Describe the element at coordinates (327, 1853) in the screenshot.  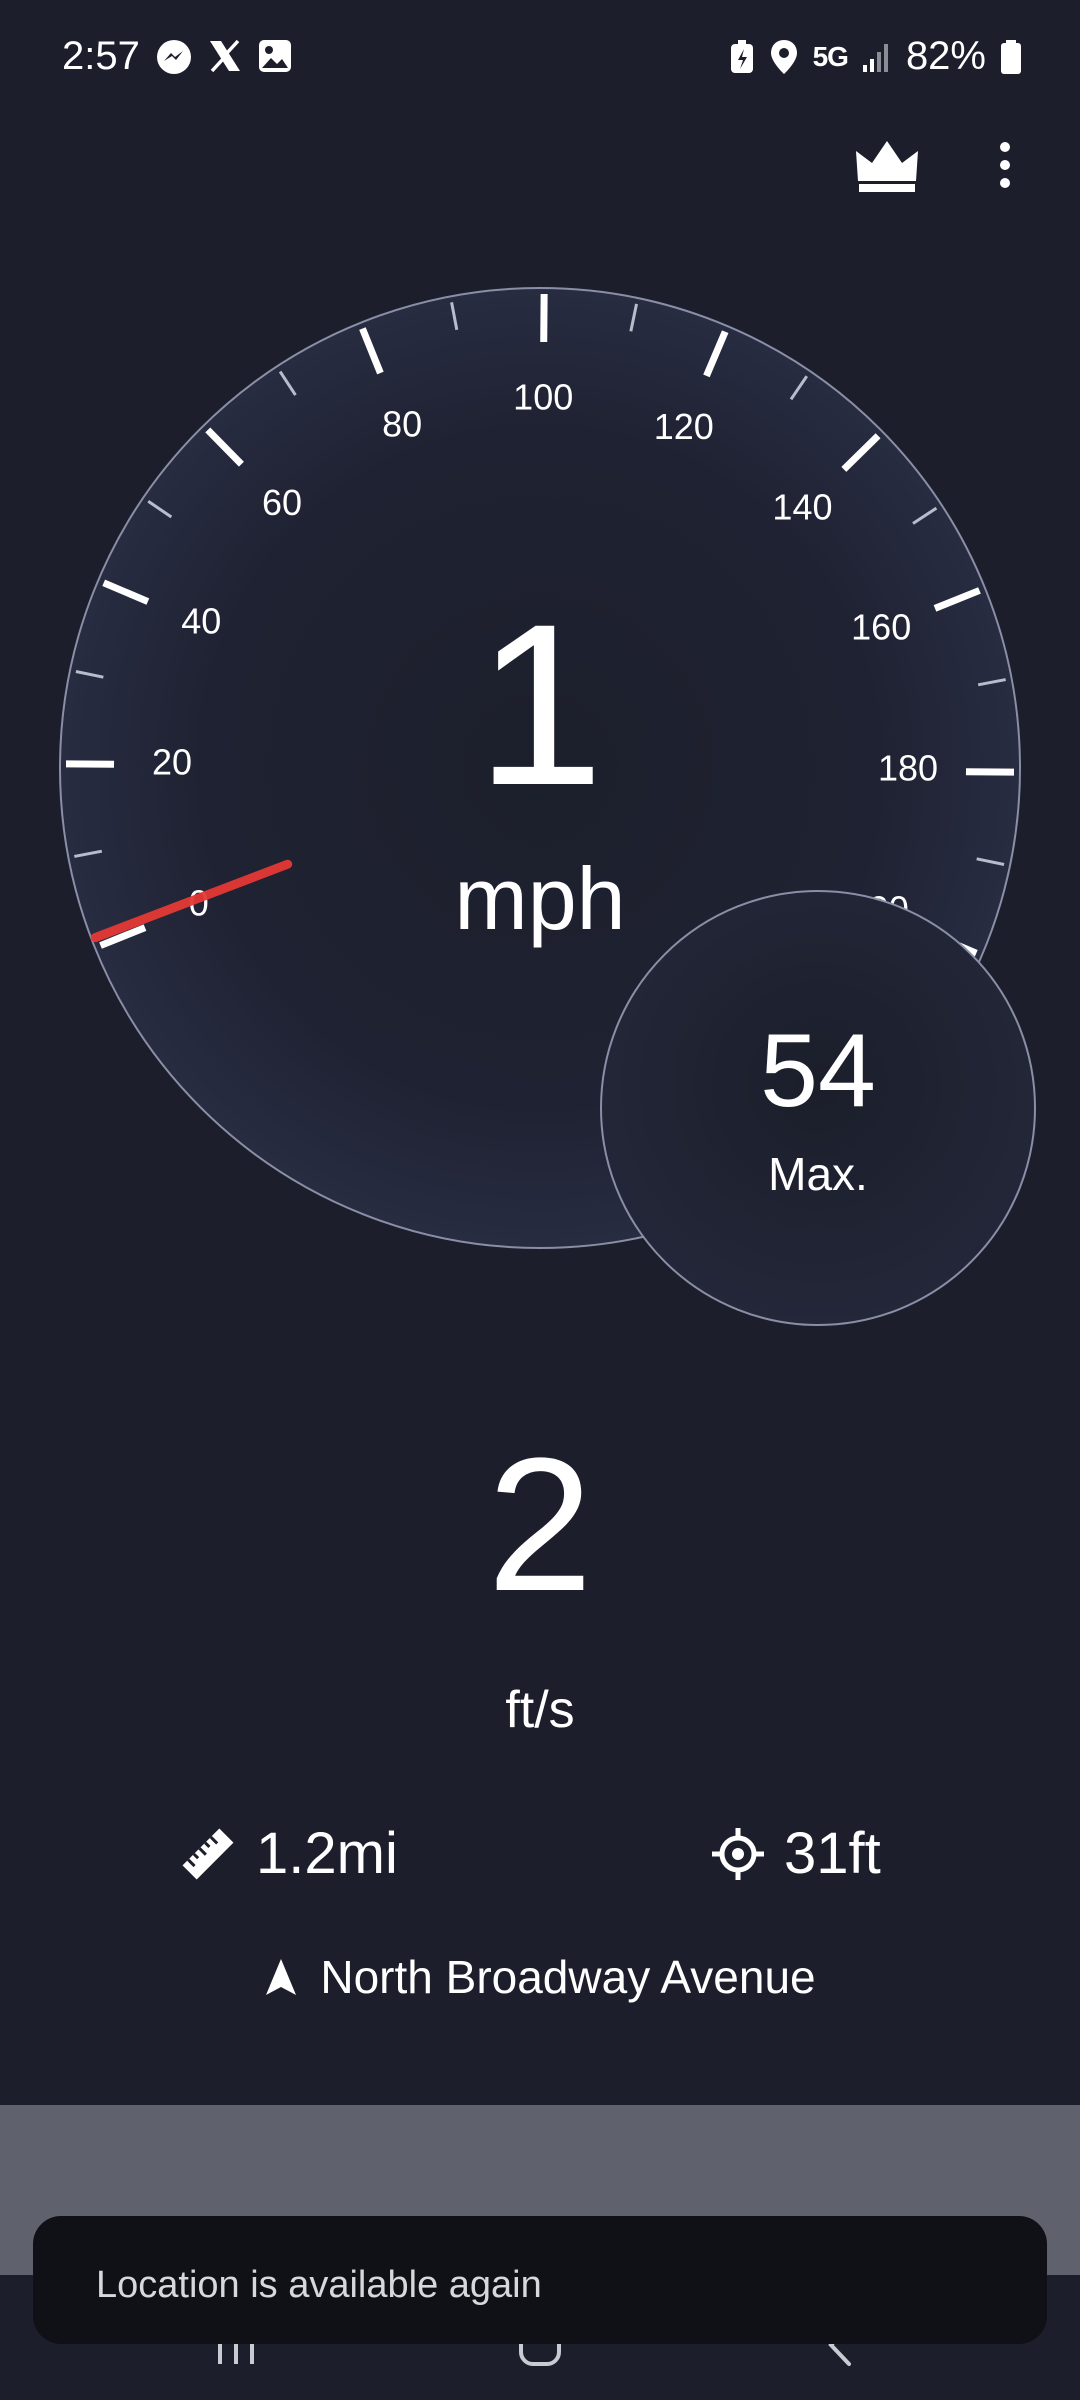
I see `distance-value: 1.2mi` at that location.